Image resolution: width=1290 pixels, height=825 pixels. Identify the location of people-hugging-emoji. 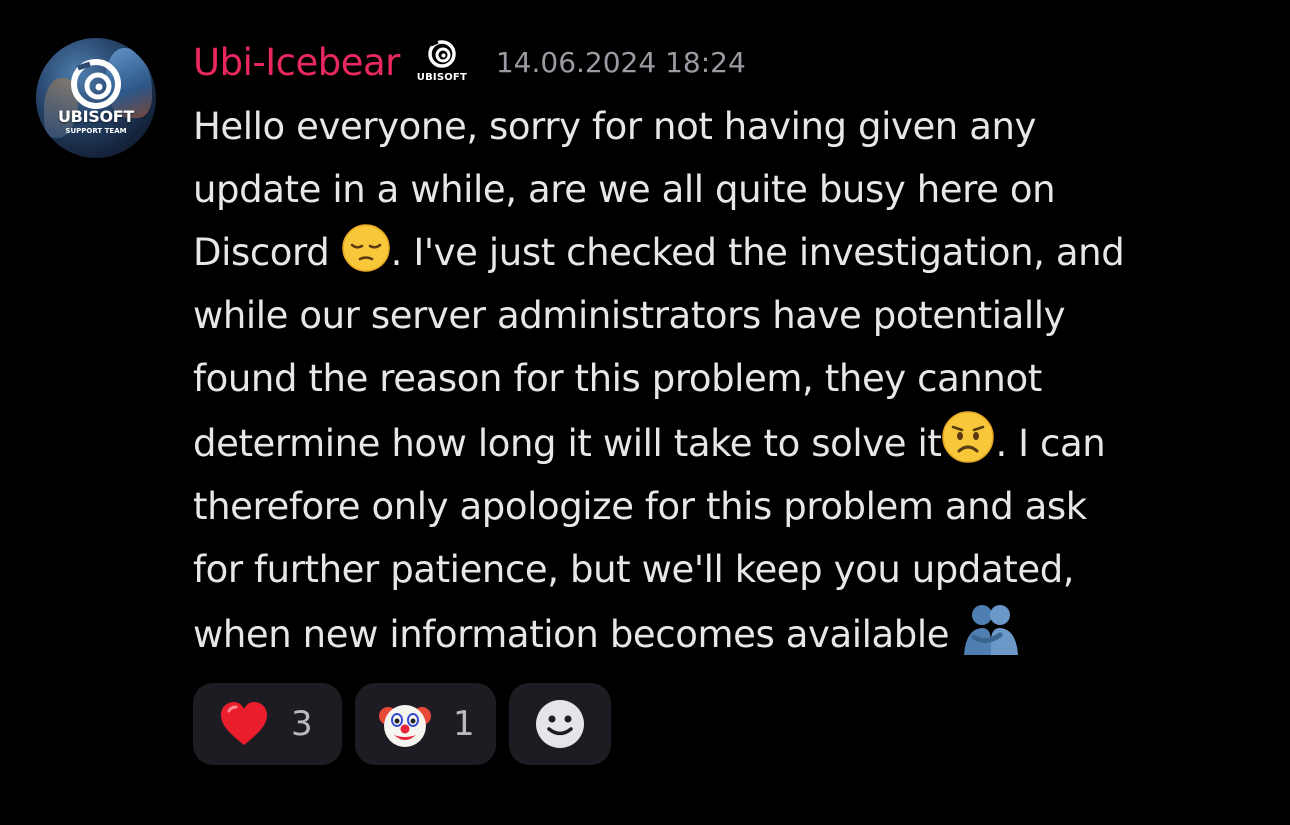
(991, 630).